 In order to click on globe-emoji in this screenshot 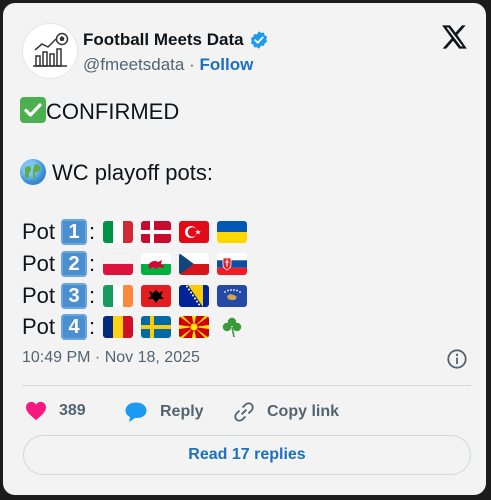, I will do `click(33, 172)`.